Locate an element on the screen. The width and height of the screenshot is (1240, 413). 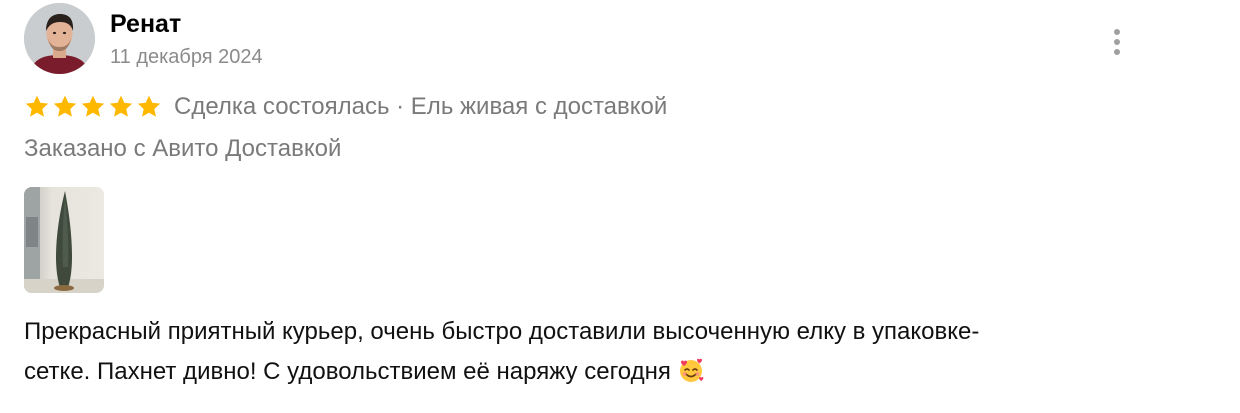
author-avatar is located at coordinates (59, 38).